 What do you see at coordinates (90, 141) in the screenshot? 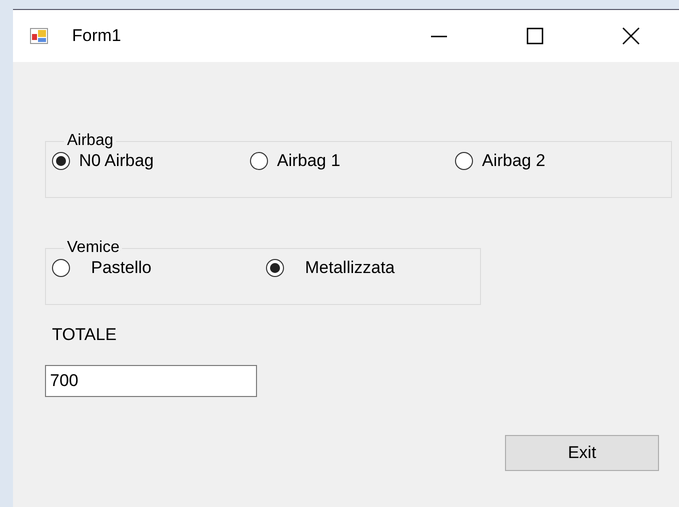
I see `group-title: Airbag` at bounding box center [90, 141].